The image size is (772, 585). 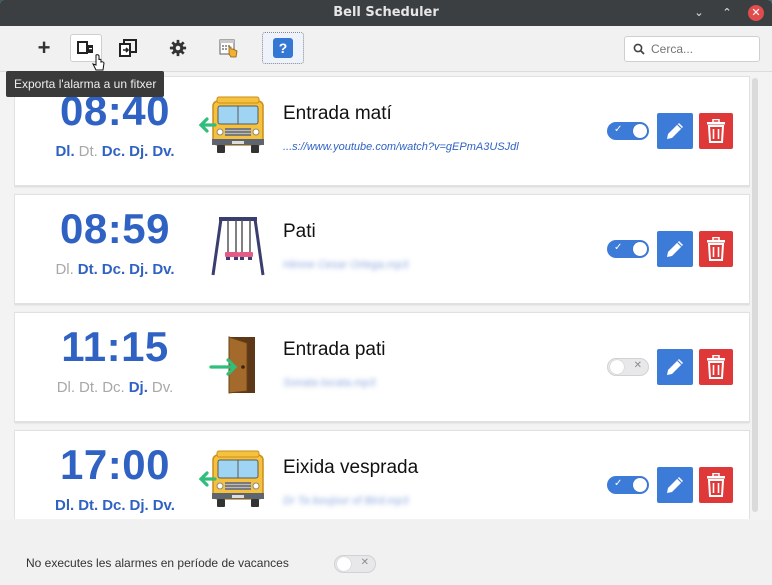 I want to click on scrollbar, so click(x=755, y=295).